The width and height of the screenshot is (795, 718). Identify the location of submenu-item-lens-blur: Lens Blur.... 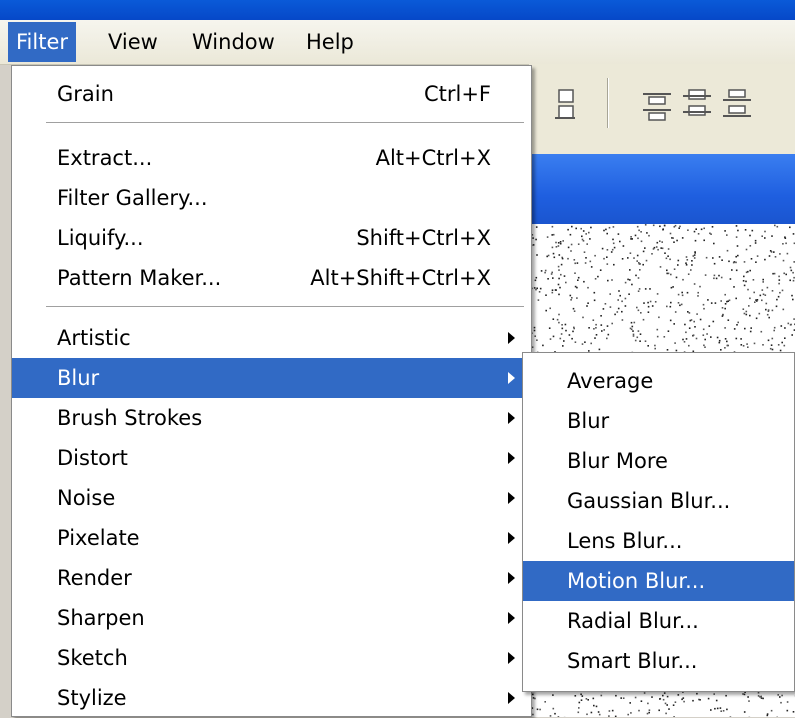
(658, 541).